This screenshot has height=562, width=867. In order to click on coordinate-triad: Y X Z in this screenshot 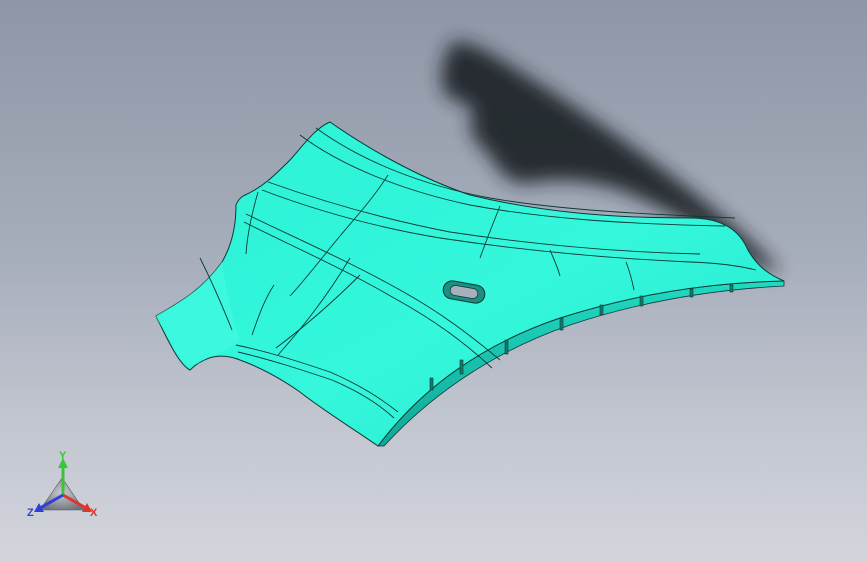, I will do `click(62, 484)`.